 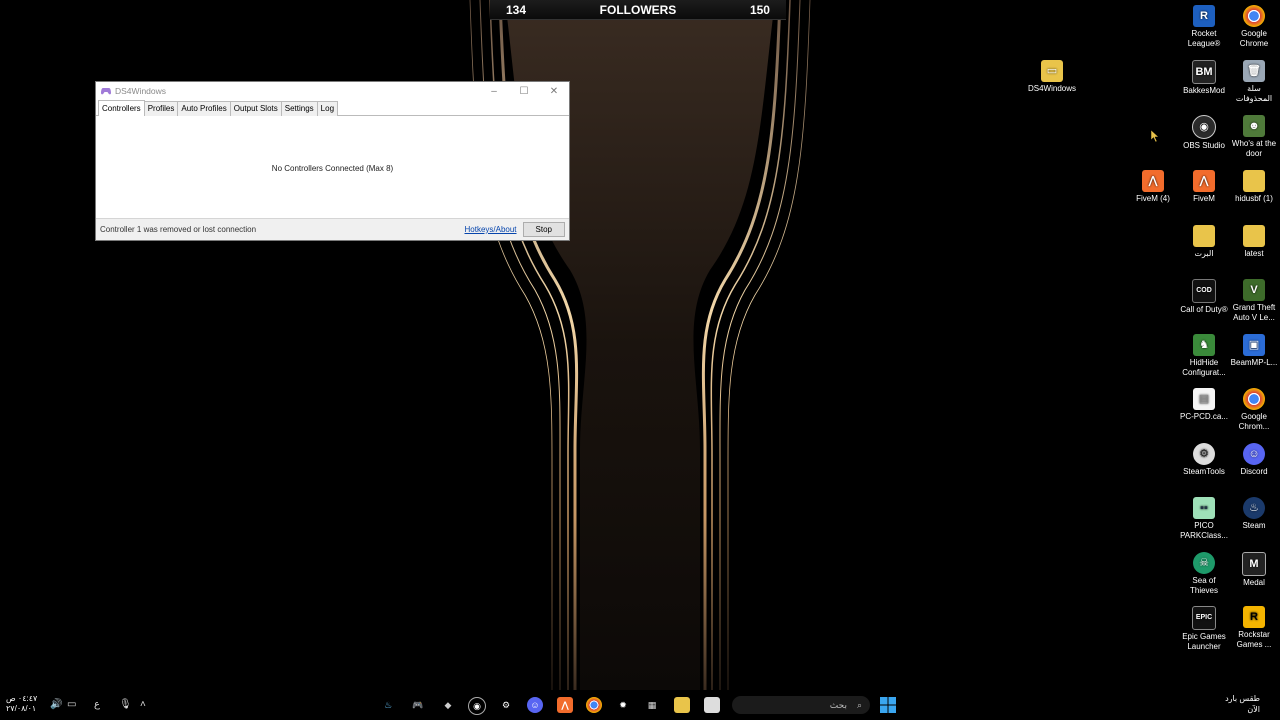 What do you see at coordinates (121, 108) in the screenshot?
I see `tab-controllers: Controllers` at bounding box center [121, 108].